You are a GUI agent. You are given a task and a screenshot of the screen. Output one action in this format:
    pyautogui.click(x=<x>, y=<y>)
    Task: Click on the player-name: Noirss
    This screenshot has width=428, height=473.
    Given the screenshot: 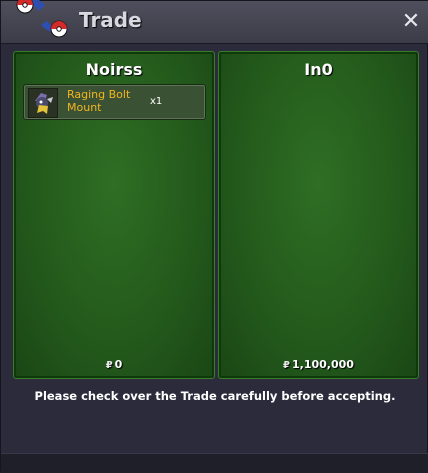 What is the action you would take?
    pyautogui.click(x=114, y=69)
    